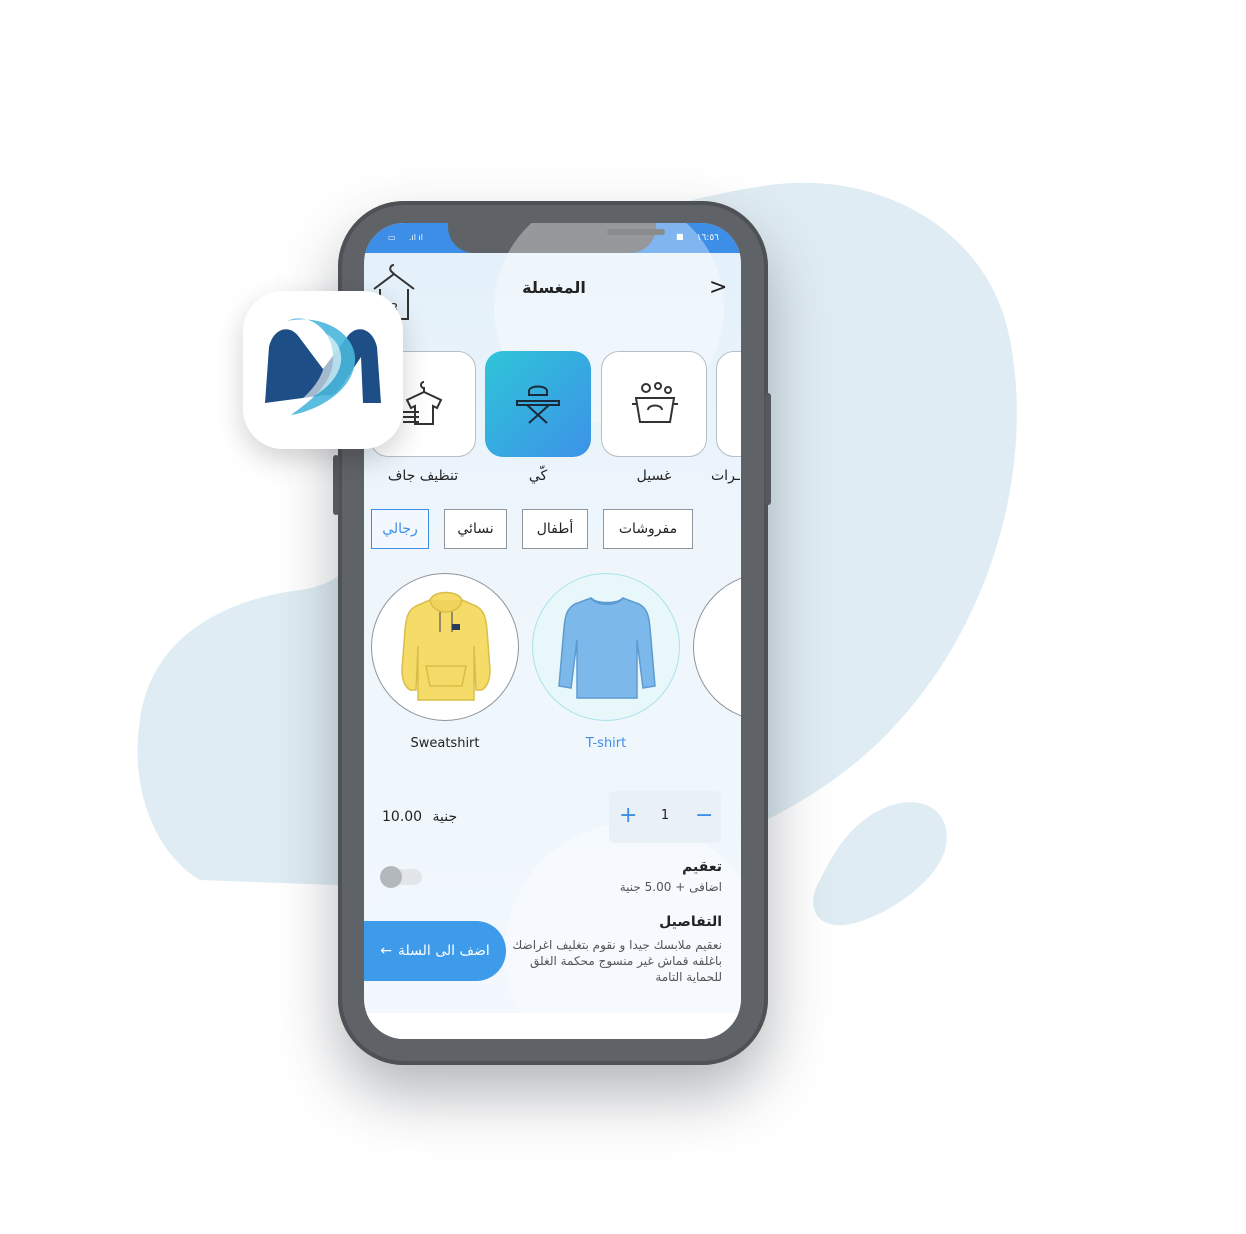  Describe the element at coordinates (718, 287) in the screenshot. I see `back-chevron-icon: >` at that location.